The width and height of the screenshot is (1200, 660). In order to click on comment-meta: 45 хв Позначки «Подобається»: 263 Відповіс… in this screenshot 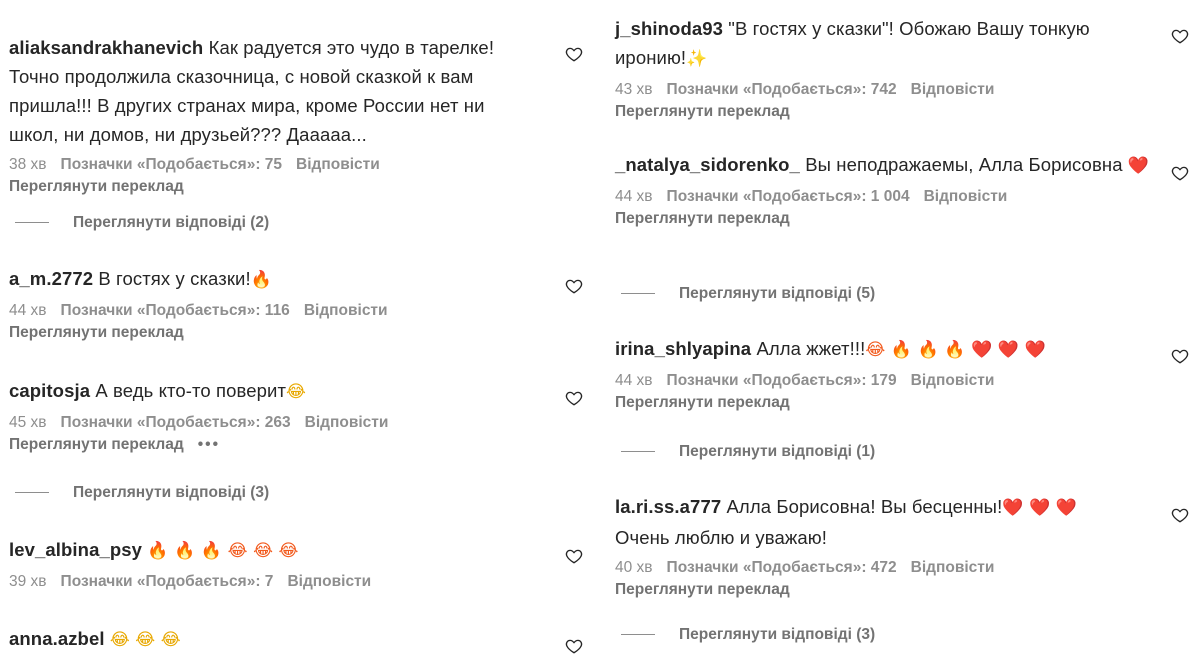, I will do `click(289, 423)`.